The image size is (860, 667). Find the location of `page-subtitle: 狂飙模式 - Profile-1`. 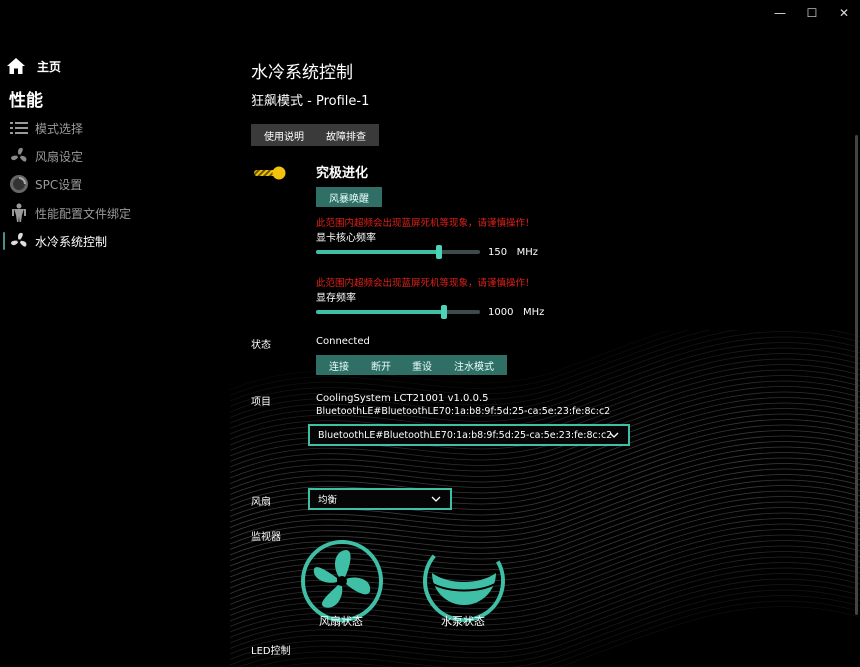

page-subtitle: 狂飙模式 - Profile-1 is located at coordinates (310, 101).